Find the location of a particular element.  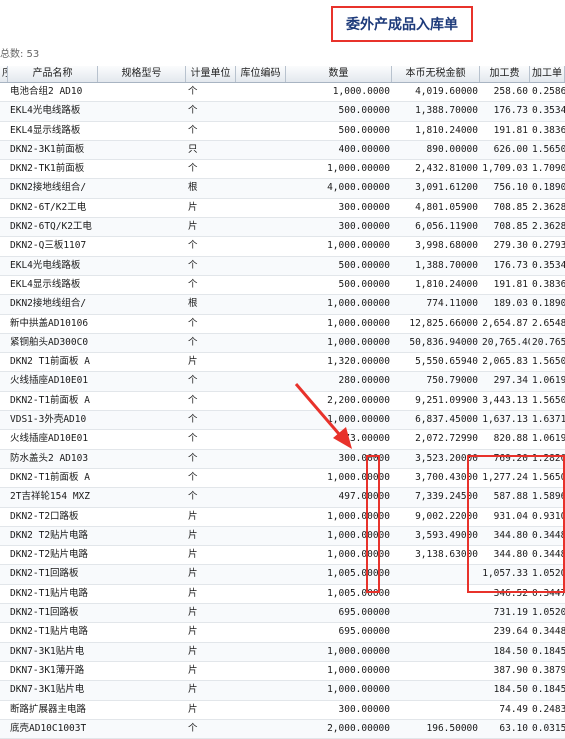

col-unit-cell: 个 is located at coordinates (211, 729).